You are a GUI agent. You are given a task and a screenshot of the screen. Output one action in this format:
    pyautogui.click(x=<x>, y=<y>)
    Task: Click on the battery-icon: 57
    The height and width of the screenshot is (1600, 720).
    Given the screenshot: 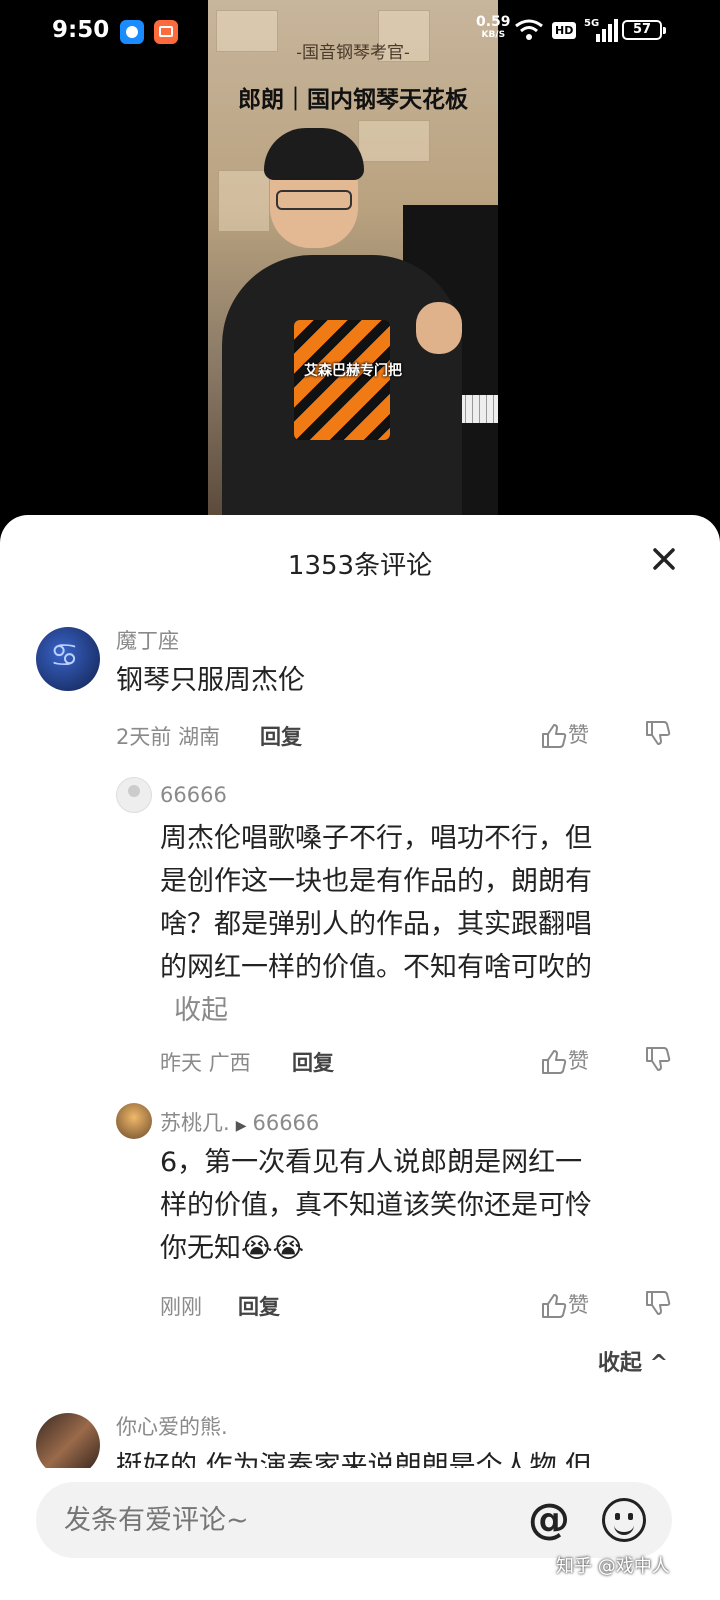 What is the action you would take?
    pyautogui.click(x=644, y=30)
    